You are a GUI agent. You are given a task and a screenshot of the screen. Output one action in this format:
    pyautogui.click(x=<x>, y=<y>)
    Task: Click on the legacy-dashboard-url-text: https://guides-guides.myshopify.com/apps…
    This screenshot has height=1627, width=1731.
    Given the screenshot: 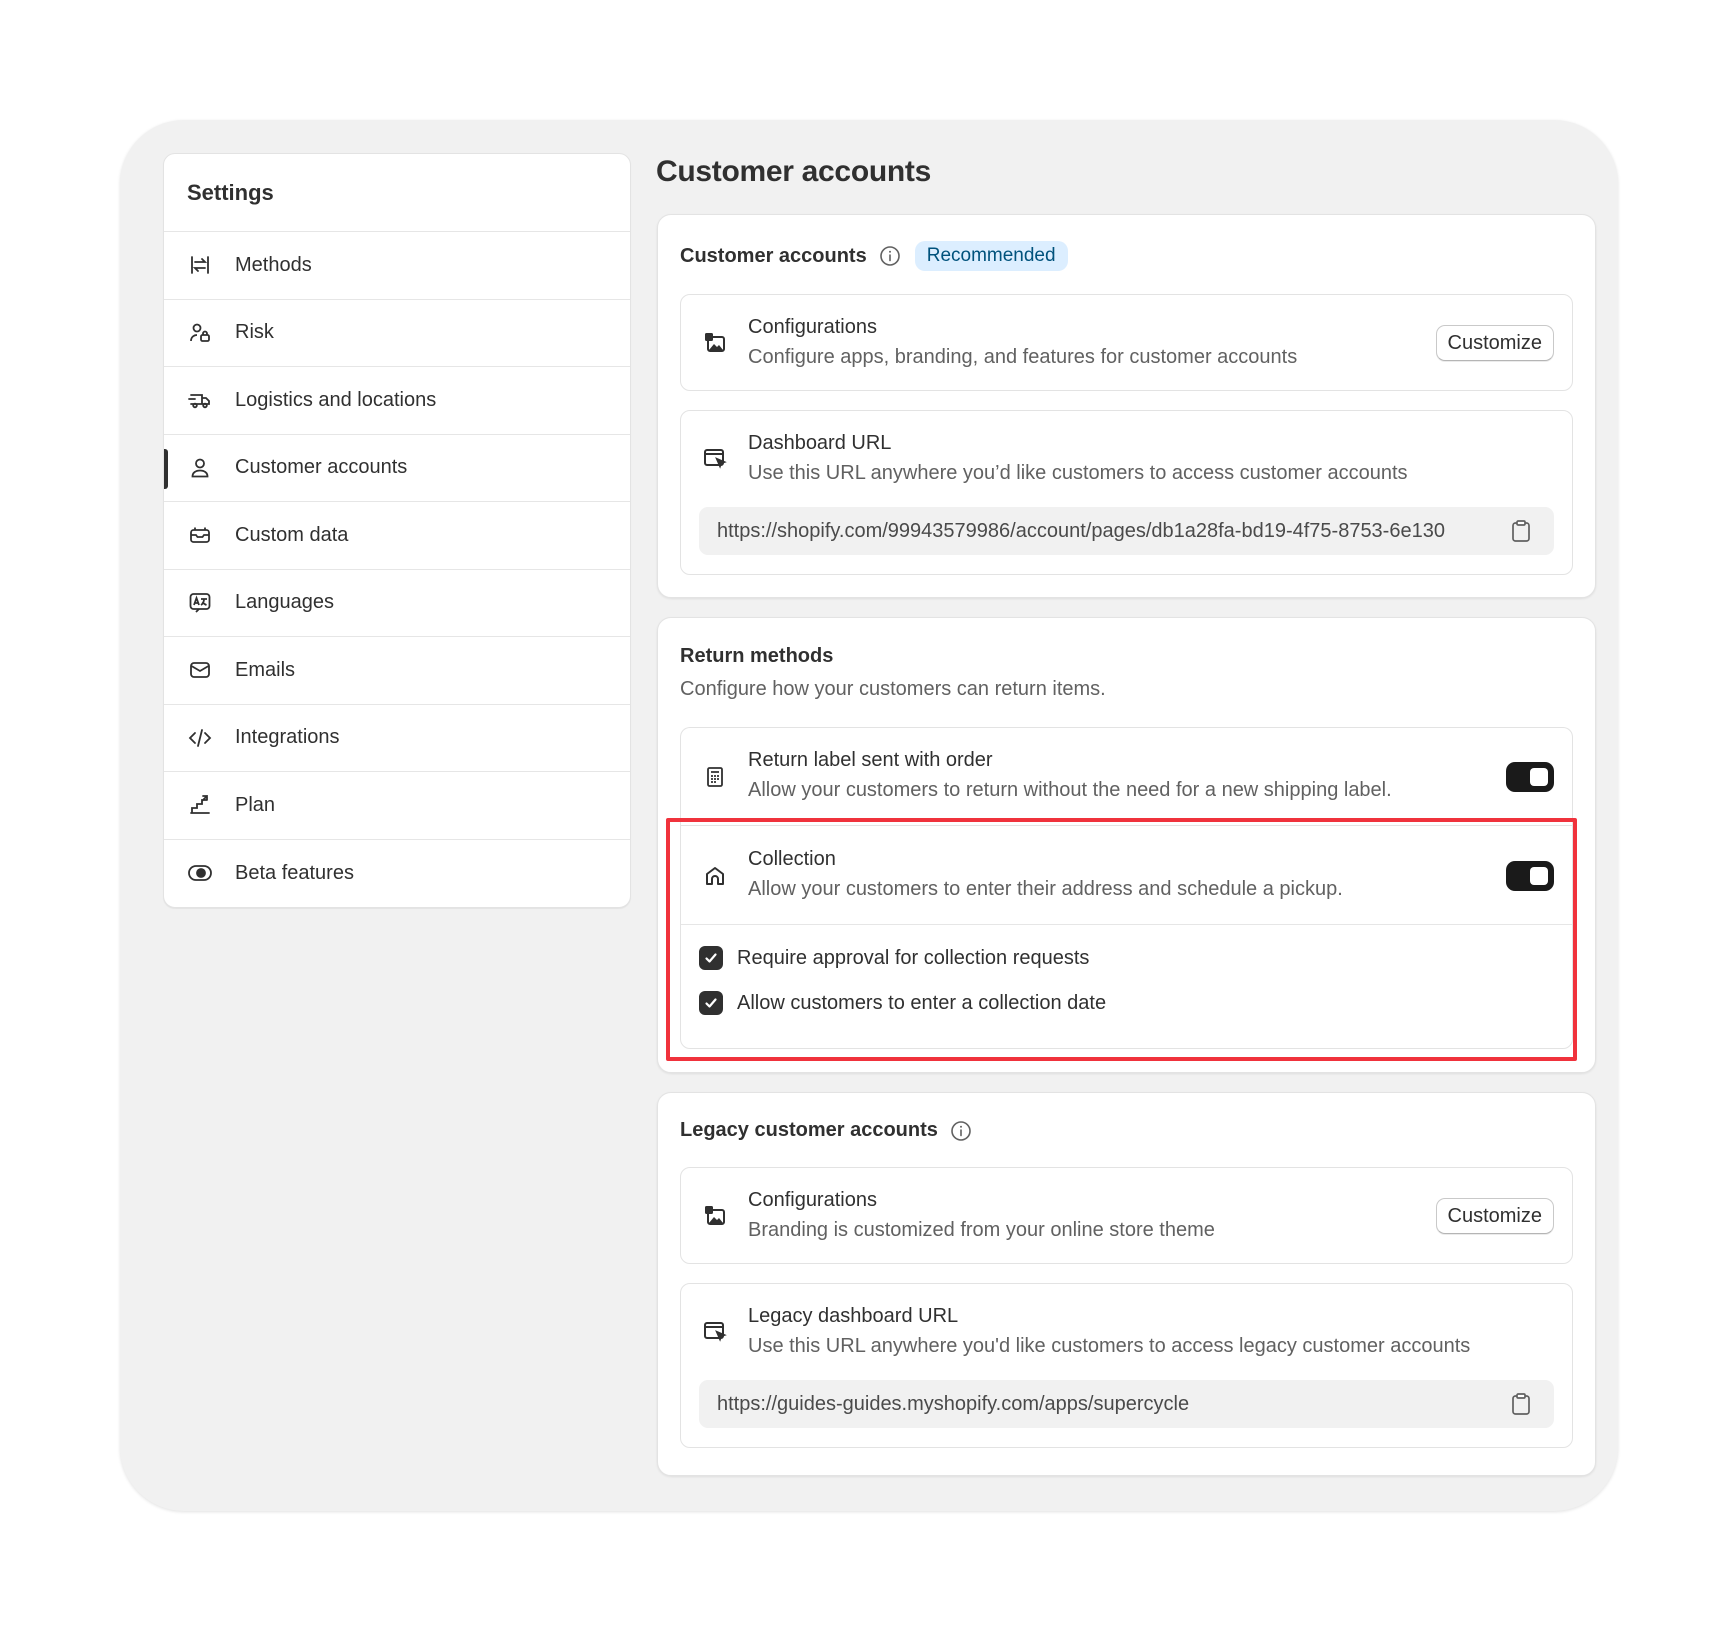 What is the action you would take?
    pyautogui.click(x=953, y=1403)
    